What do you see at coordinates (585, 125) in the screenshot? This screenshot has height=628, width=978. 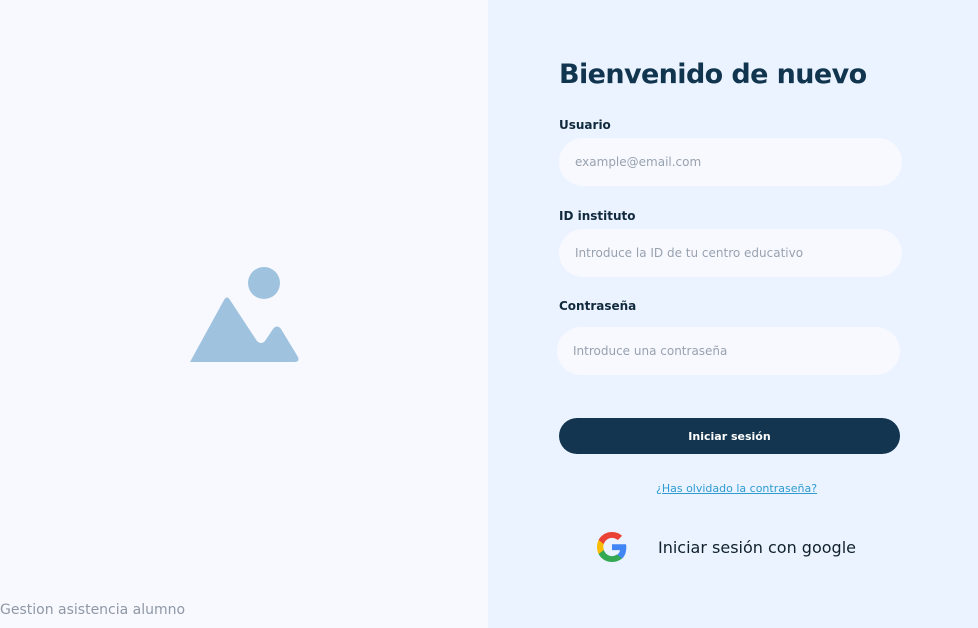 I see `user-field-label: Usuario` at bounding box center [585, 125].